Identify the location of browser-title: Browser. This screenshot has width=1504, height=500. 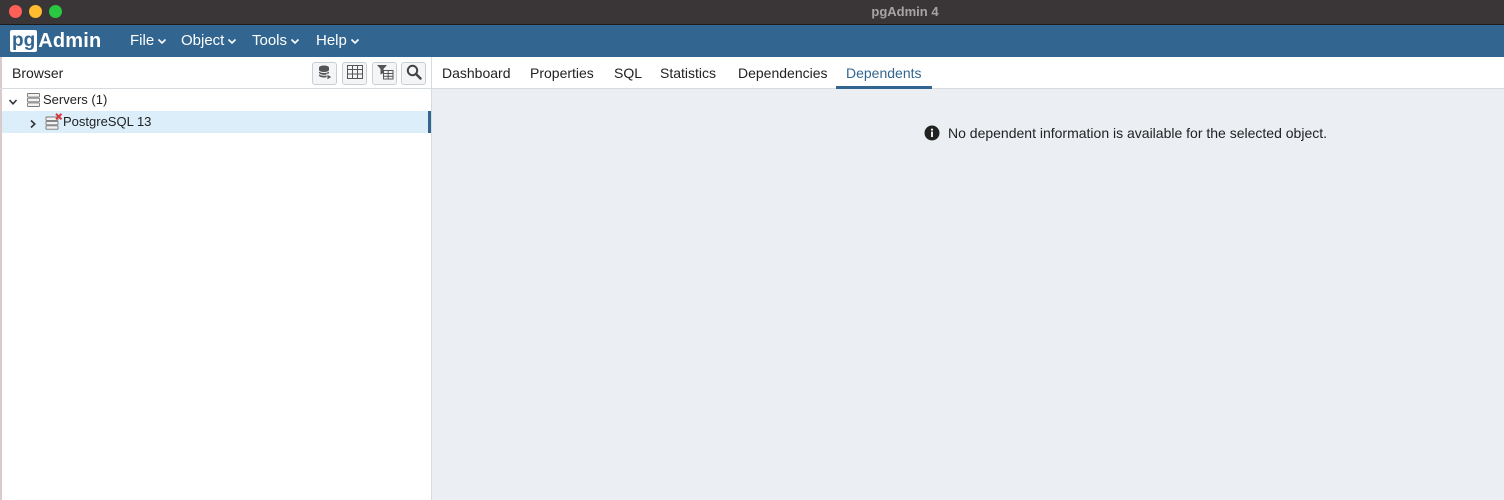
(38, 73).